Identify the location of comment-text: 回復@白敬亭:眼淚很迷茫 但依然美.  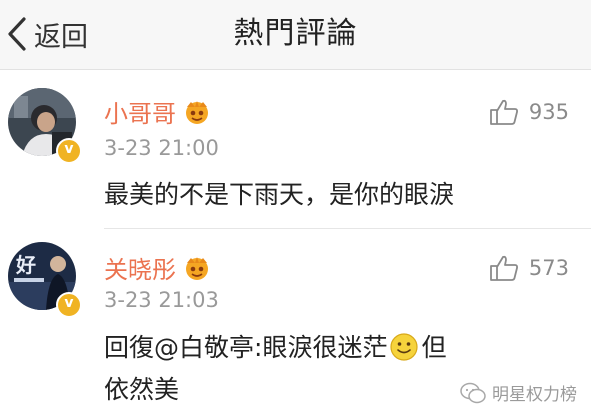
(284, 369).